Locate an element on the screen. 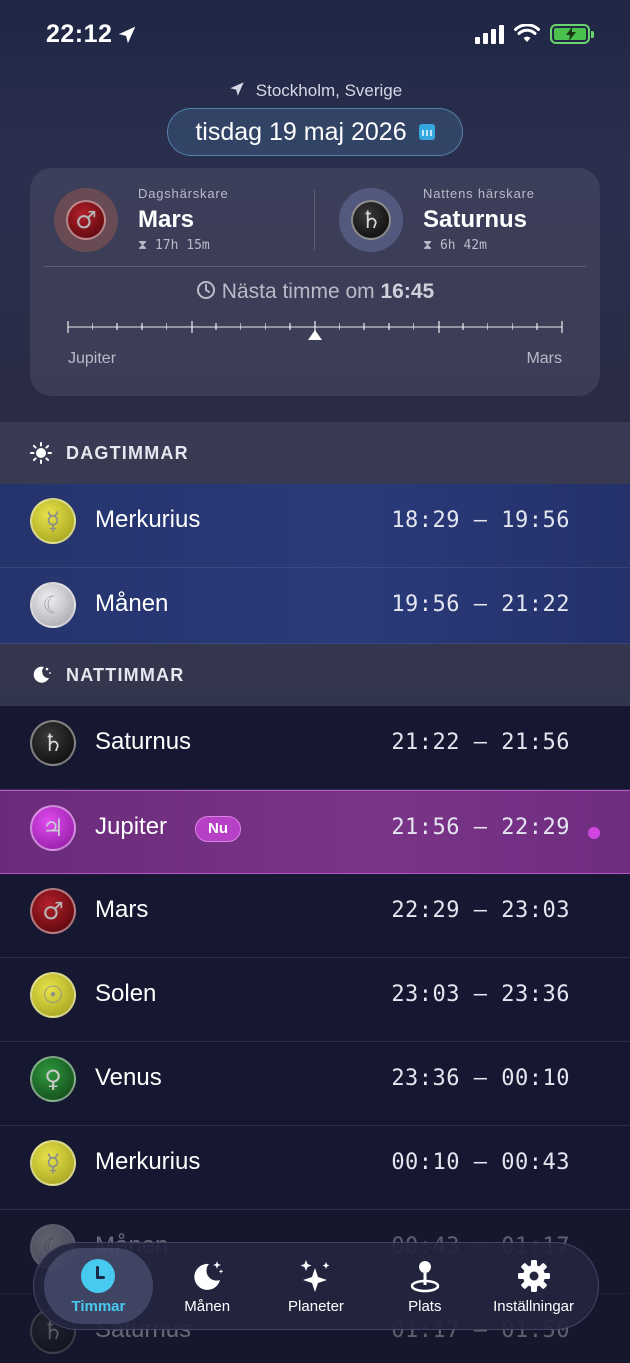  day-ruler: ♂ Dagshärskare Mars ⧗ 17h 15m is located at coordinates (172, 217).